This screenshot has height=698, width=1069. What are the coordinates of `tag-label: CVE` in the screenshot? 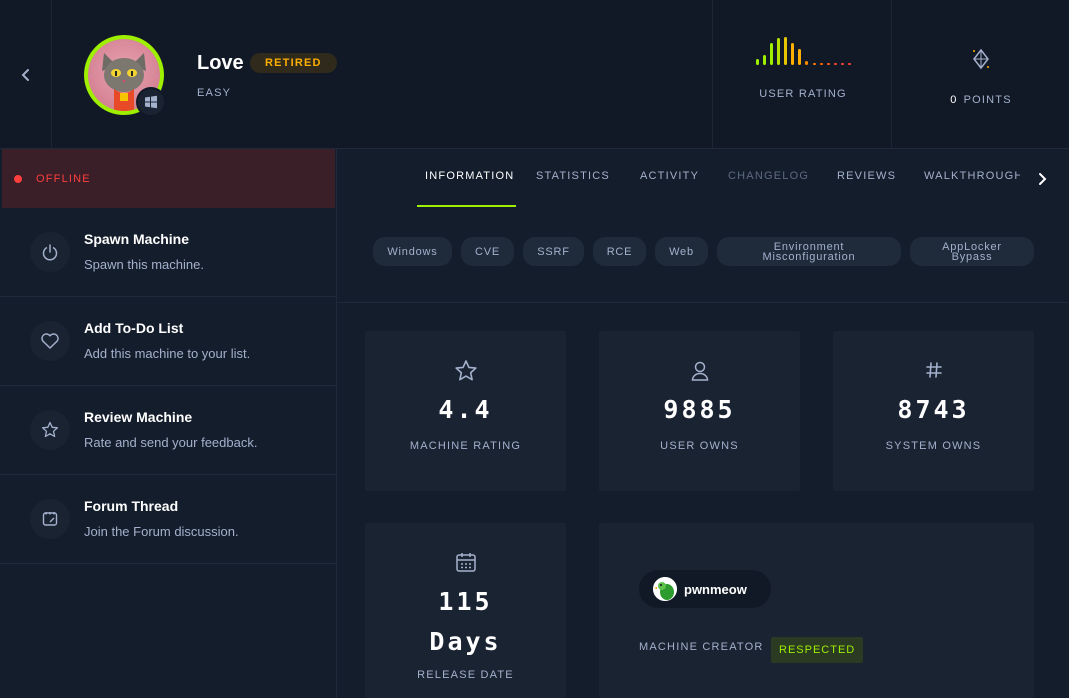 It's located at (487, 251).